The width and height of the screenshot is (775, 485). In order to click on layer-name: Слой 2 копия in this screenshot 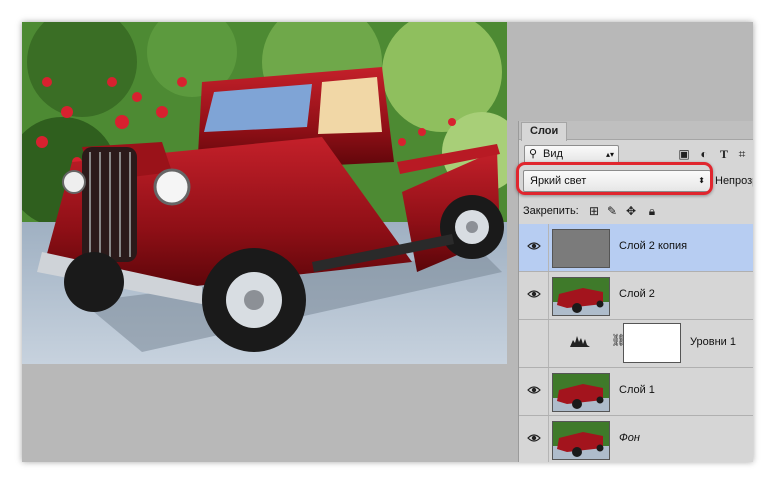, I will do `click(653, 246)`.